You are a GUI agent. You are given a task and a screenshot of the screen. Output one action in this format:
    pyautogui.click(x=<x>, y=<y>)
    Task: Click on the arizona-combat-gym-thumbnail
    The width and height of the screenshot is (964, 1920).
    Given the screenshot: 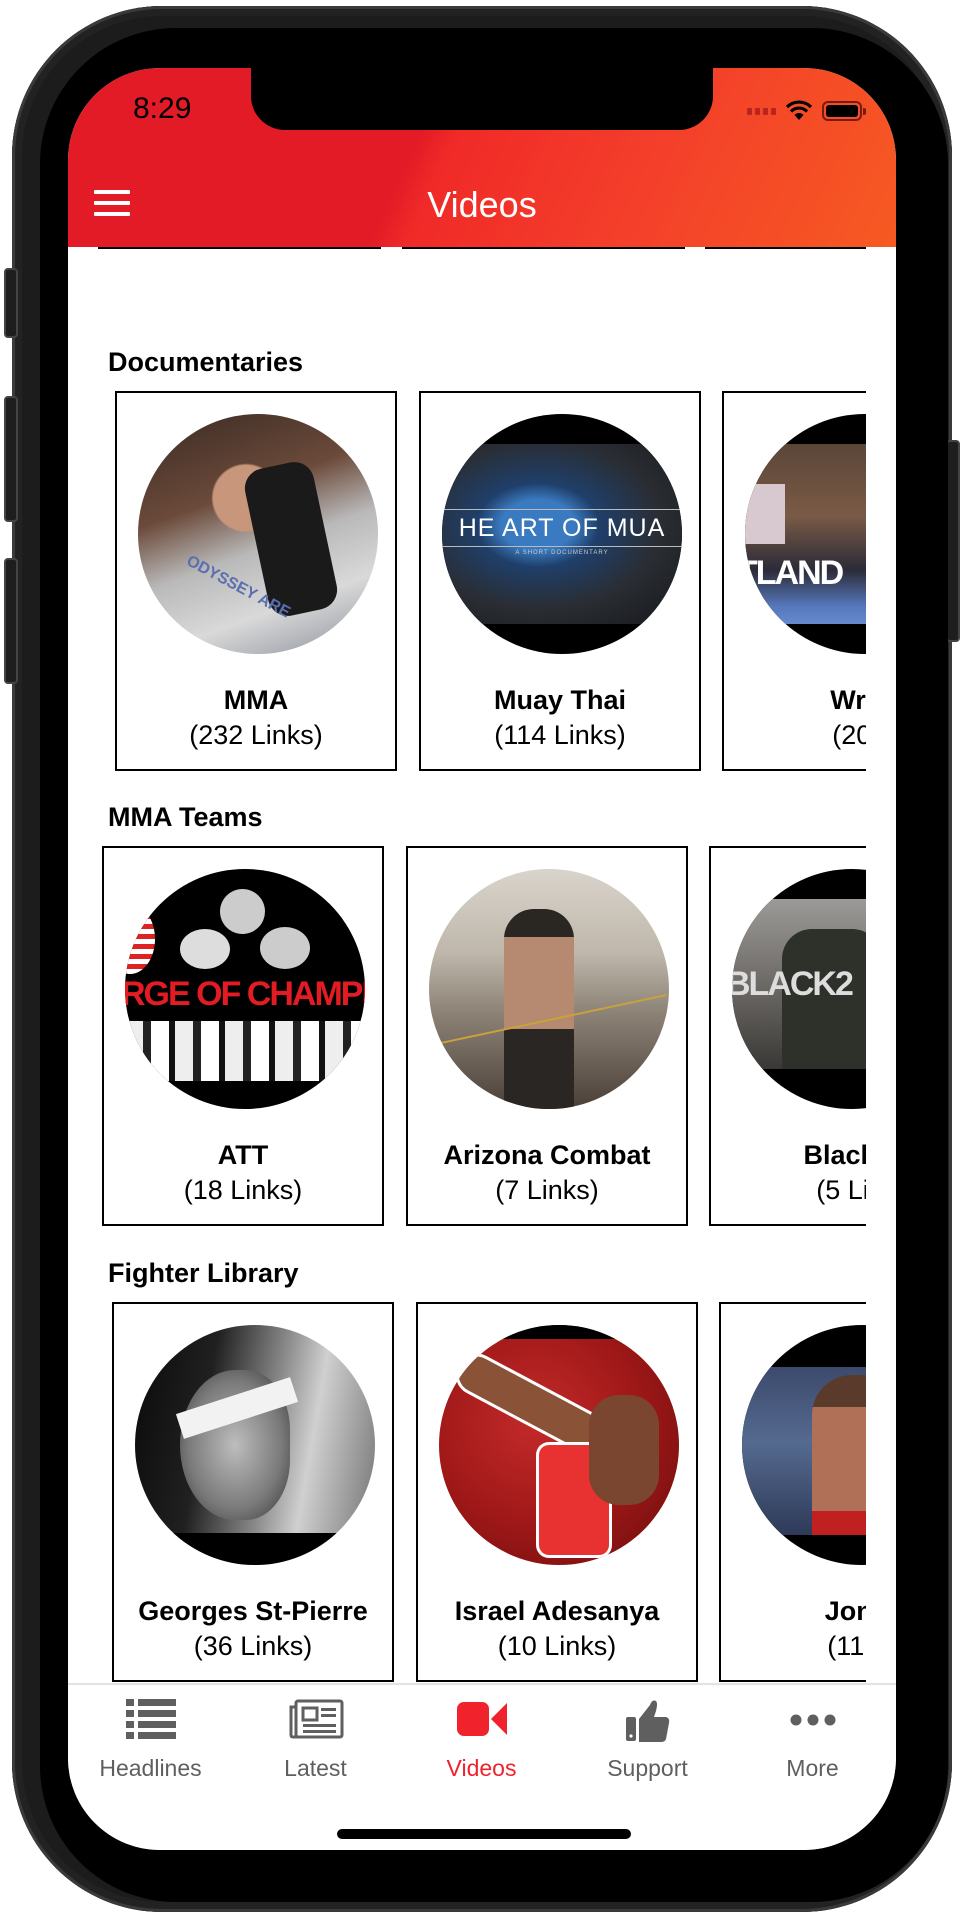 What is the action you would take?
    pyautogui.click(x=549, y=989)
    